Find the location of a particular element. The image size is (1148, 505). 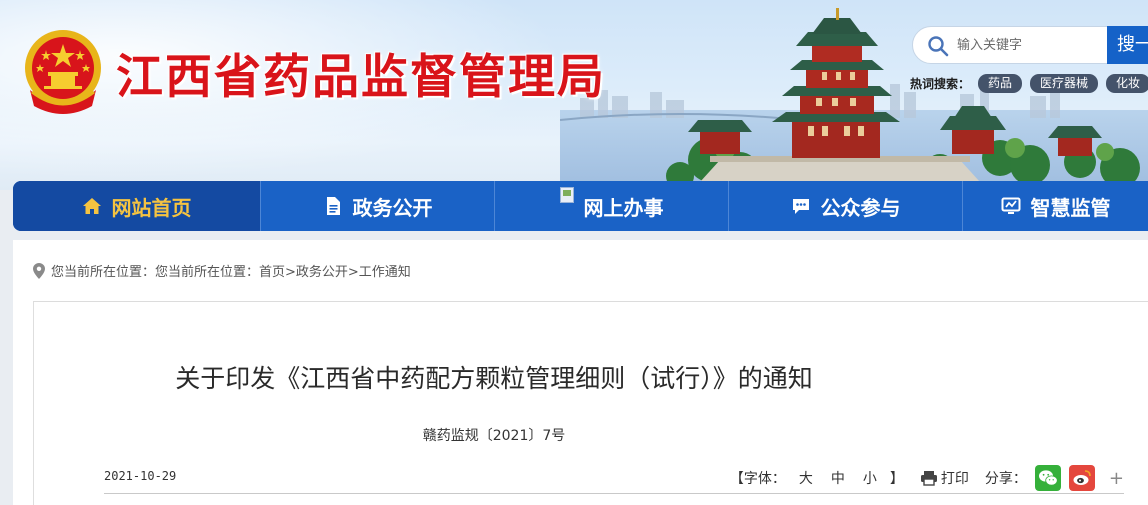

nav-item-online-services: 网上办事 is located at coordinates (612, 206).